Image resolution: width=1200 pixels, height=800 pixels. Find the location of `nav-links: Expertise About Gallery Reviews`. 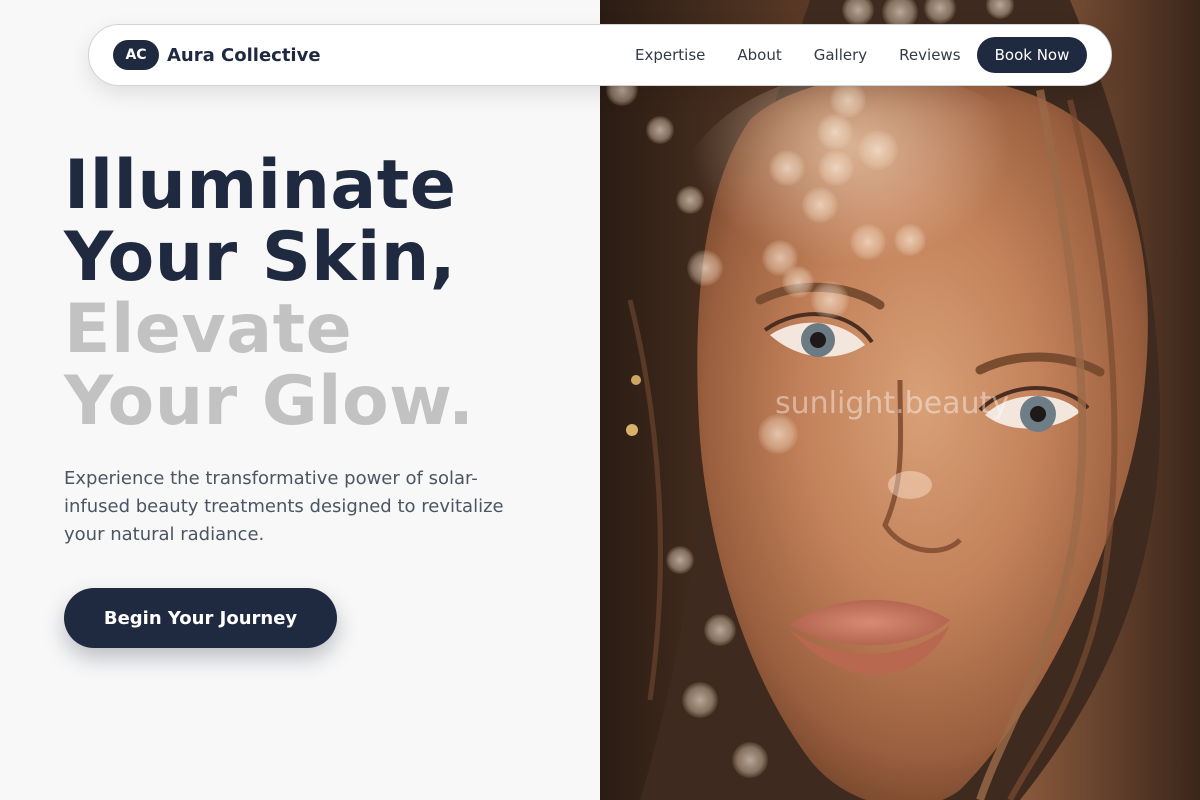

nav-links: Expertise About Gallery Reviews is located at coordinates (814, 55).